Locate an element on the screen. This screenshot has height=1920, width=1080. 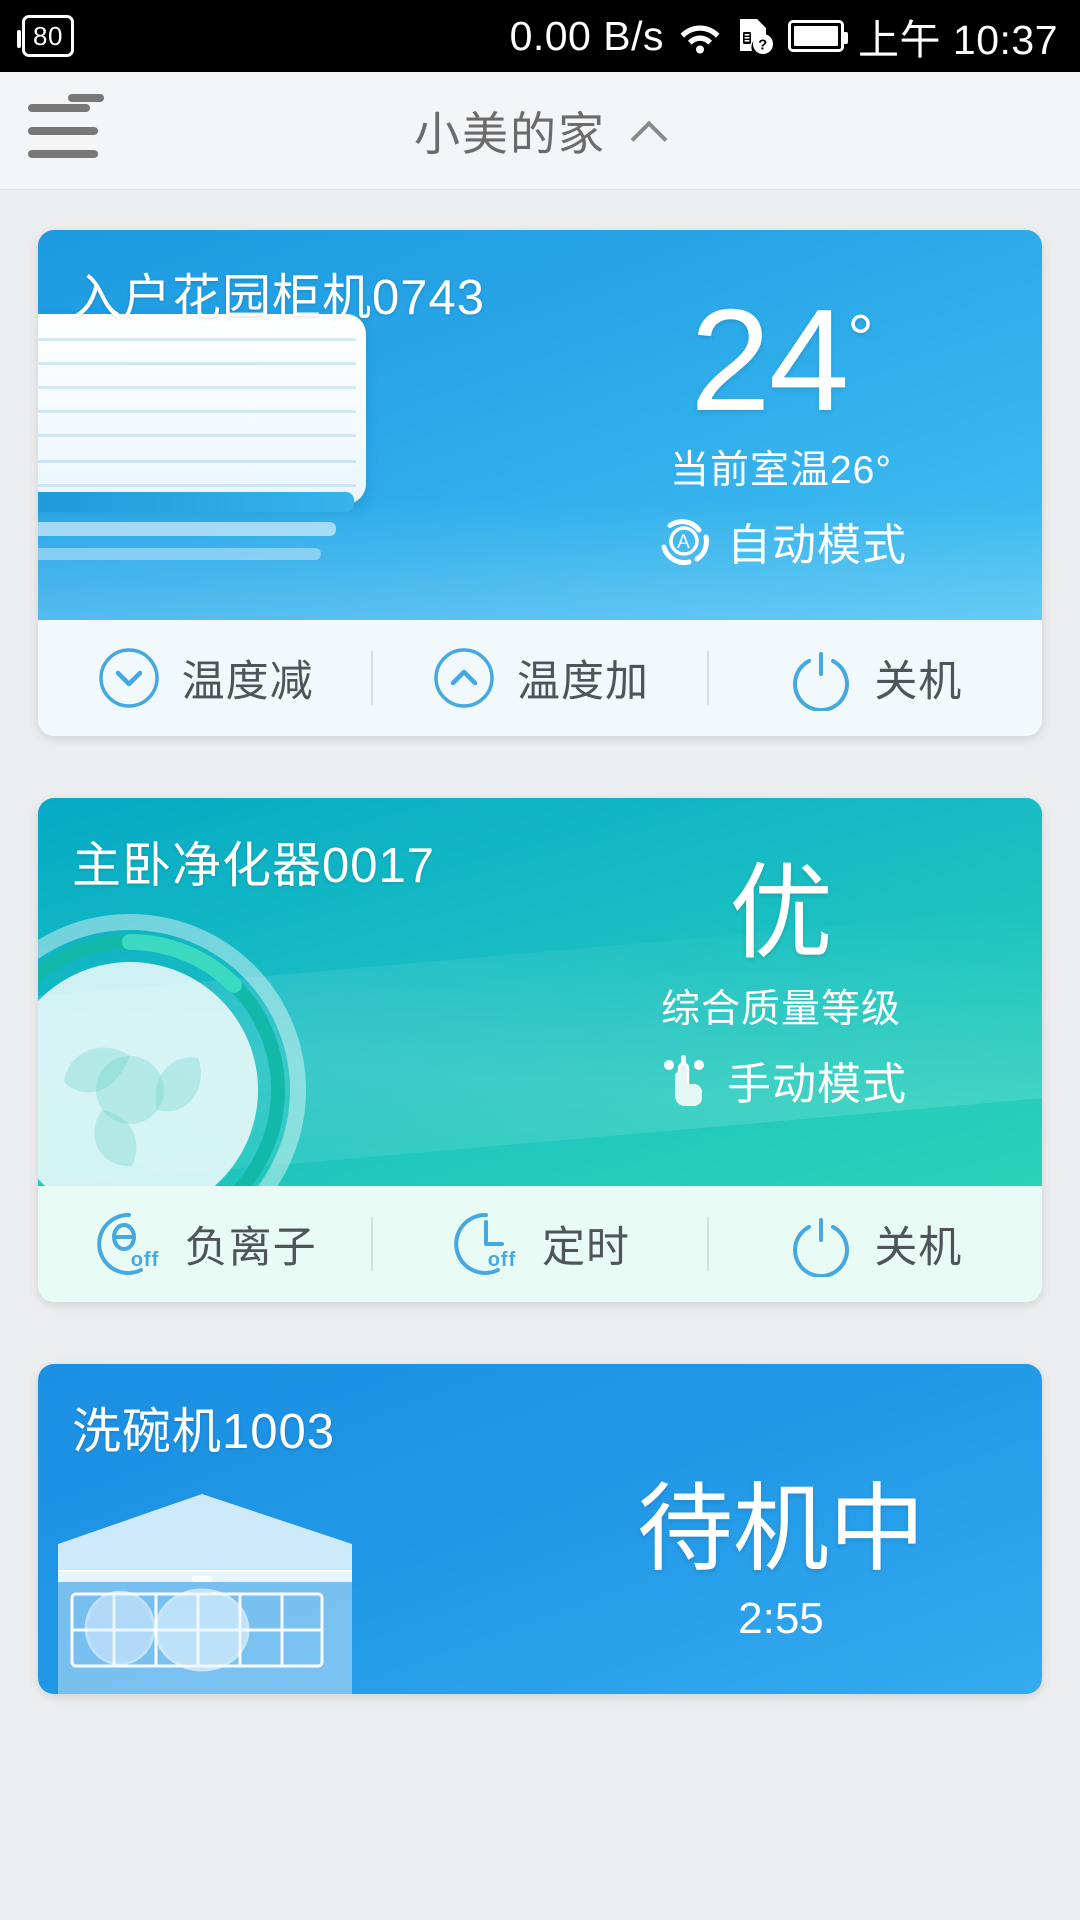
timer-button: off 定时 is located at coordinates (539, 1244).